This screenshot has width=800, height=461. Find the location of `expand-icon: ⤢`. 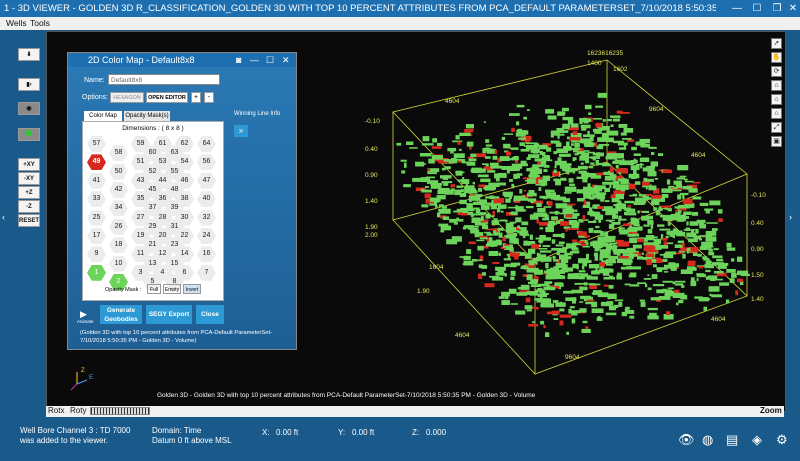

expand-icon: ⤢ is located at coordinates (776, 127).